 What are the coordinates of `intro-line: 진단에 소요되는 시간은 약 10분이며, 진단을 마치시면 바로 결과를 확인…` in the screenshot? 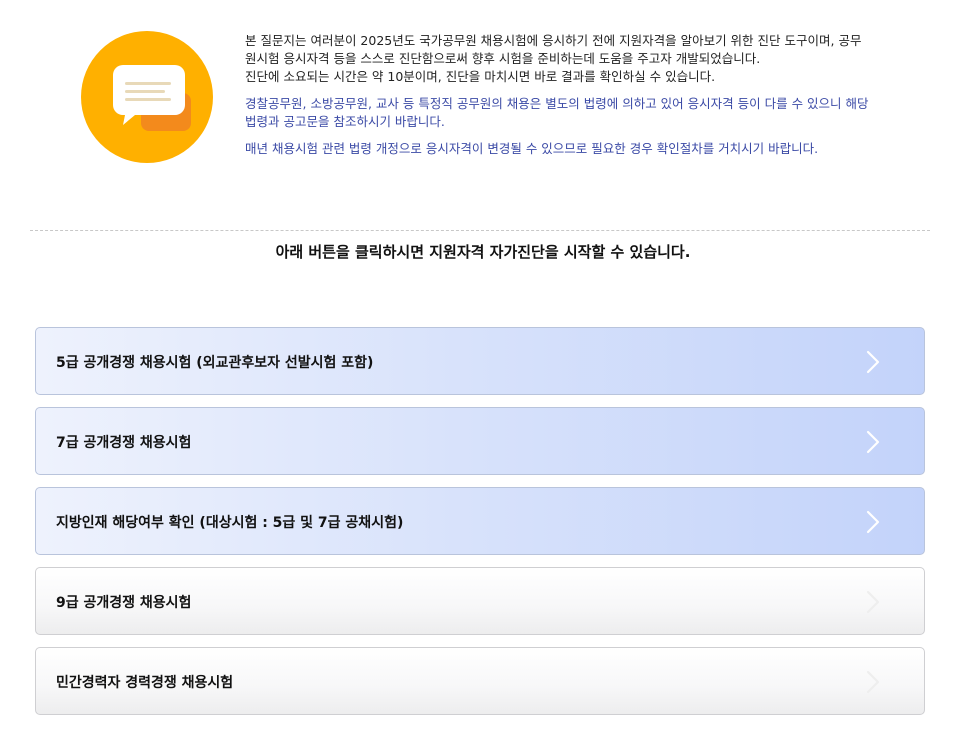 It's located at (480, 76).